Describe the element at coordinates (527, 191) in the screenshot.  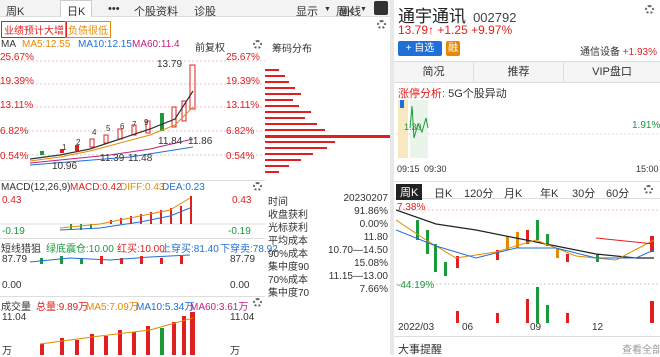
I see `right-period-tabs: 周K 日K 120分 月K 年K 30分 60分` at that location.